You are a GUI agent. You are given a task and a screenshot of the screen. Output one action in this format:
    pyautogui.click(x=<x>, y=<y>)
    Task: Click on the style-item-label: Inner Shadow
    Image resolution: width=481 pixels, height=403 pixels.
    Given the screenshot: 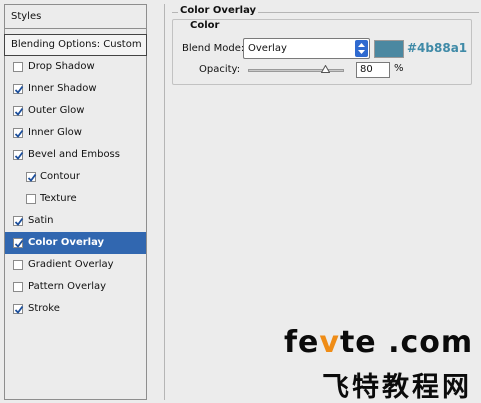 What is the action you would take?
    pyautogui.click(x=62, y=88)
    